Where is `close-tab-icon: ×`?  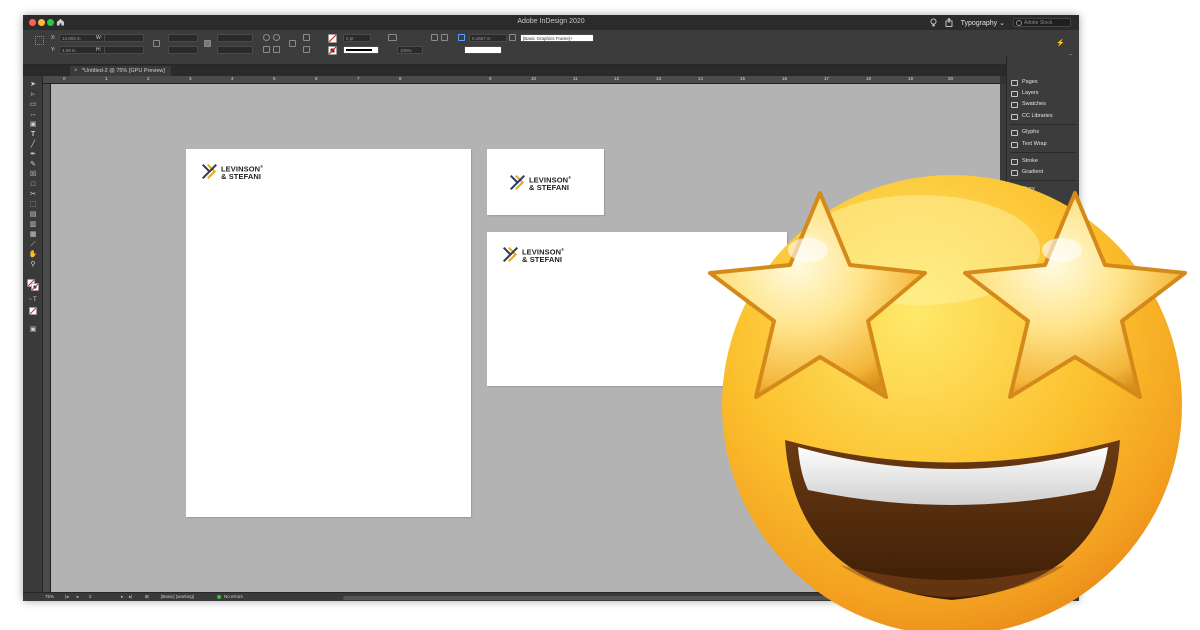
close-tab-icon: × is located at coordinates (76, 71).